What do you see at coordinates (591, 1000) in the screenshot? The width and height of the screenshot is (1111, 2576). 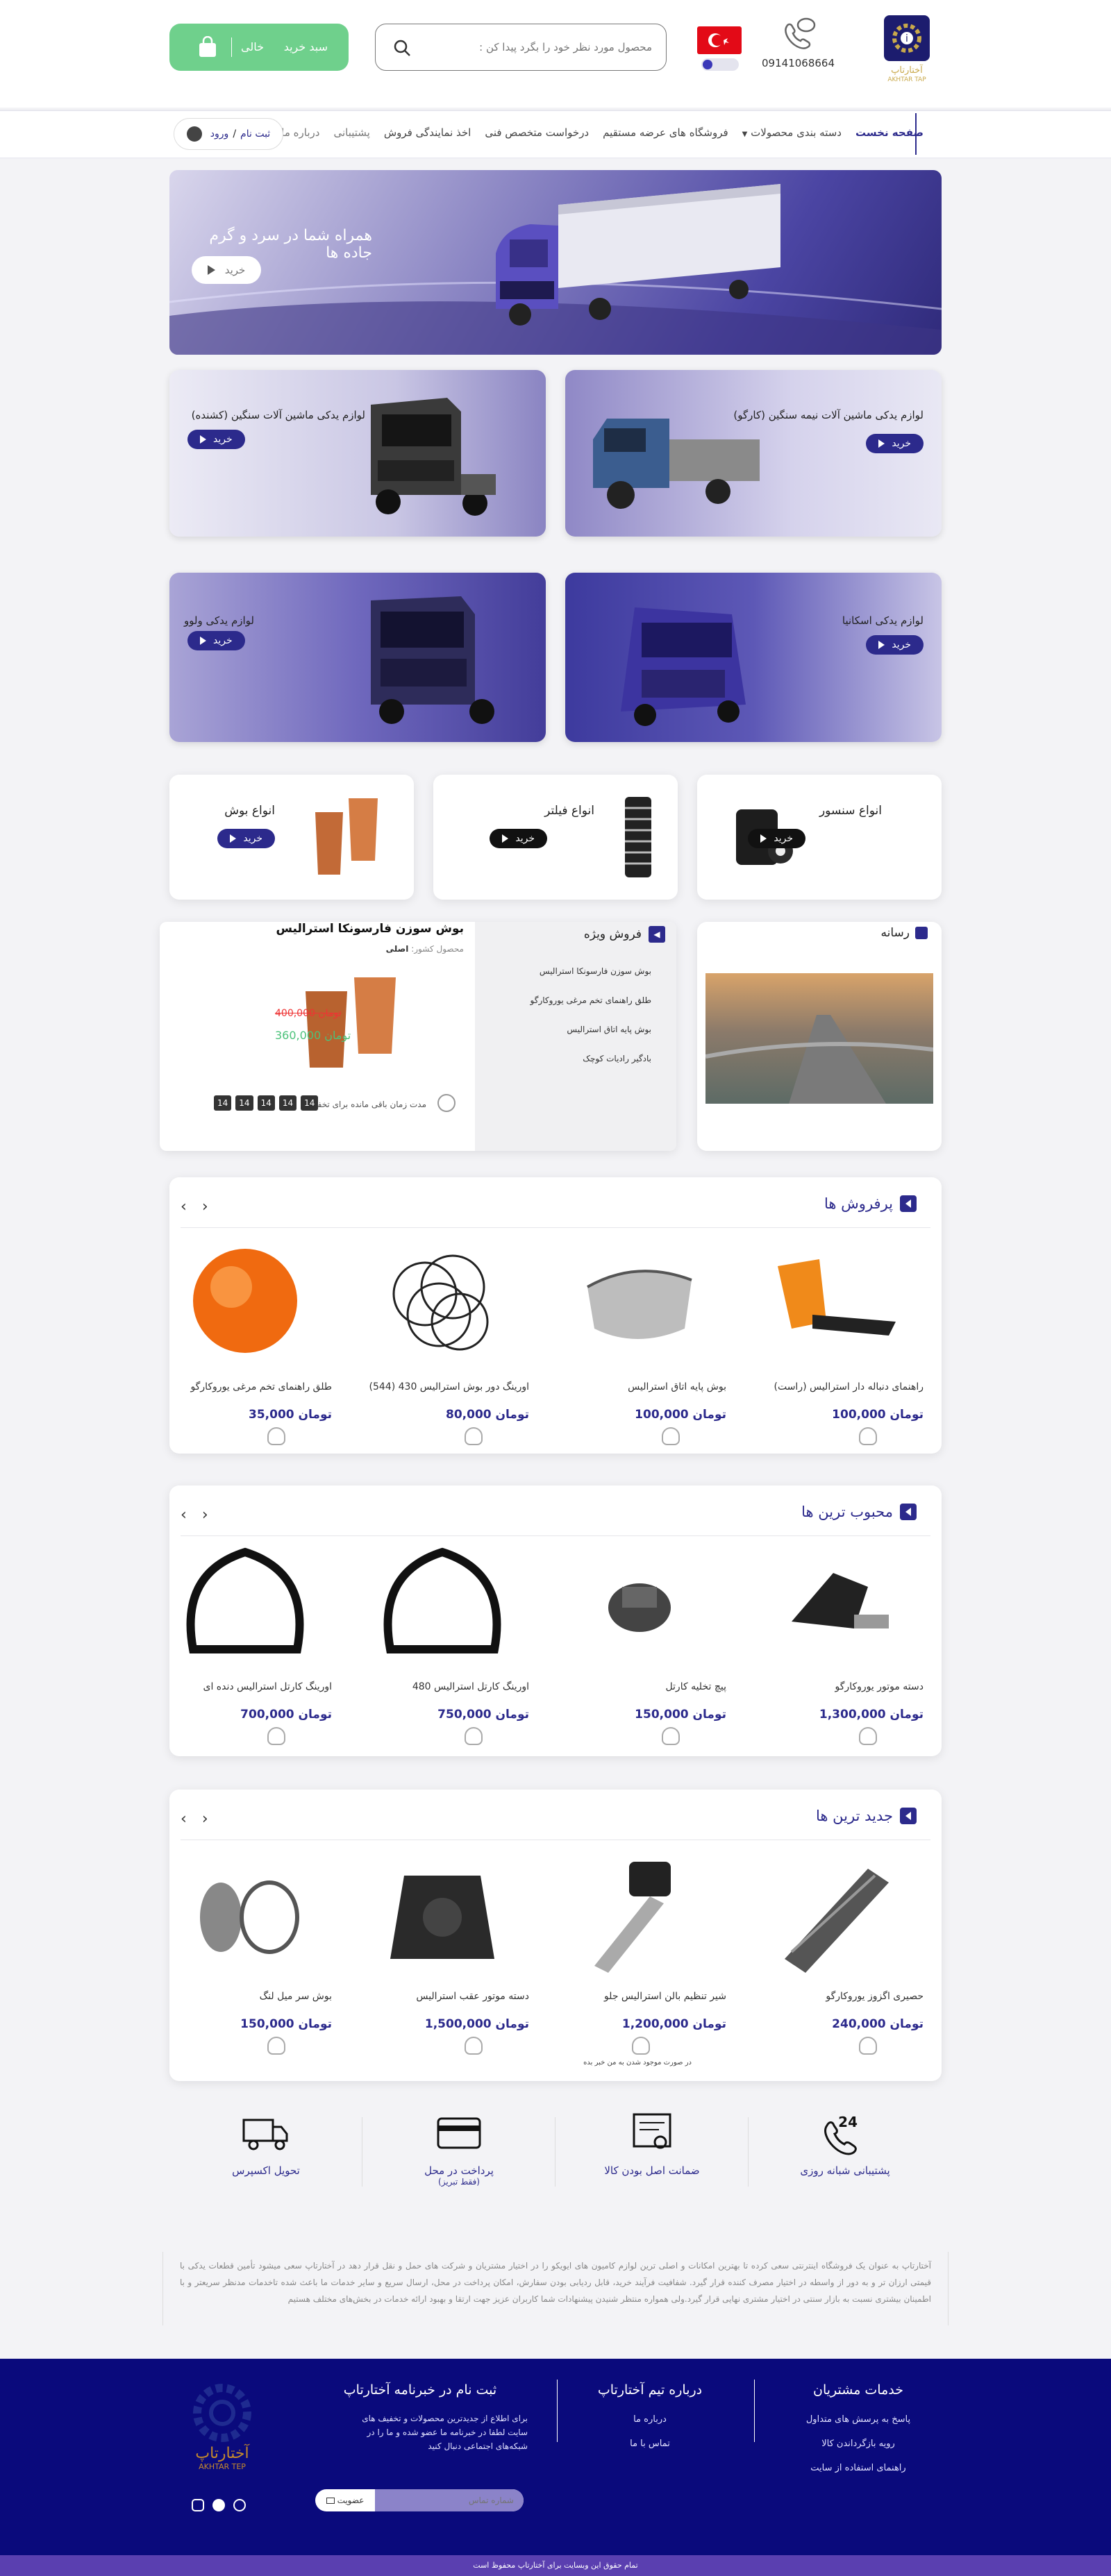 I see `special-sale-item: طلق راهنمای تخم مرغی یوروکارگو` at bounding box center [591, 1000].